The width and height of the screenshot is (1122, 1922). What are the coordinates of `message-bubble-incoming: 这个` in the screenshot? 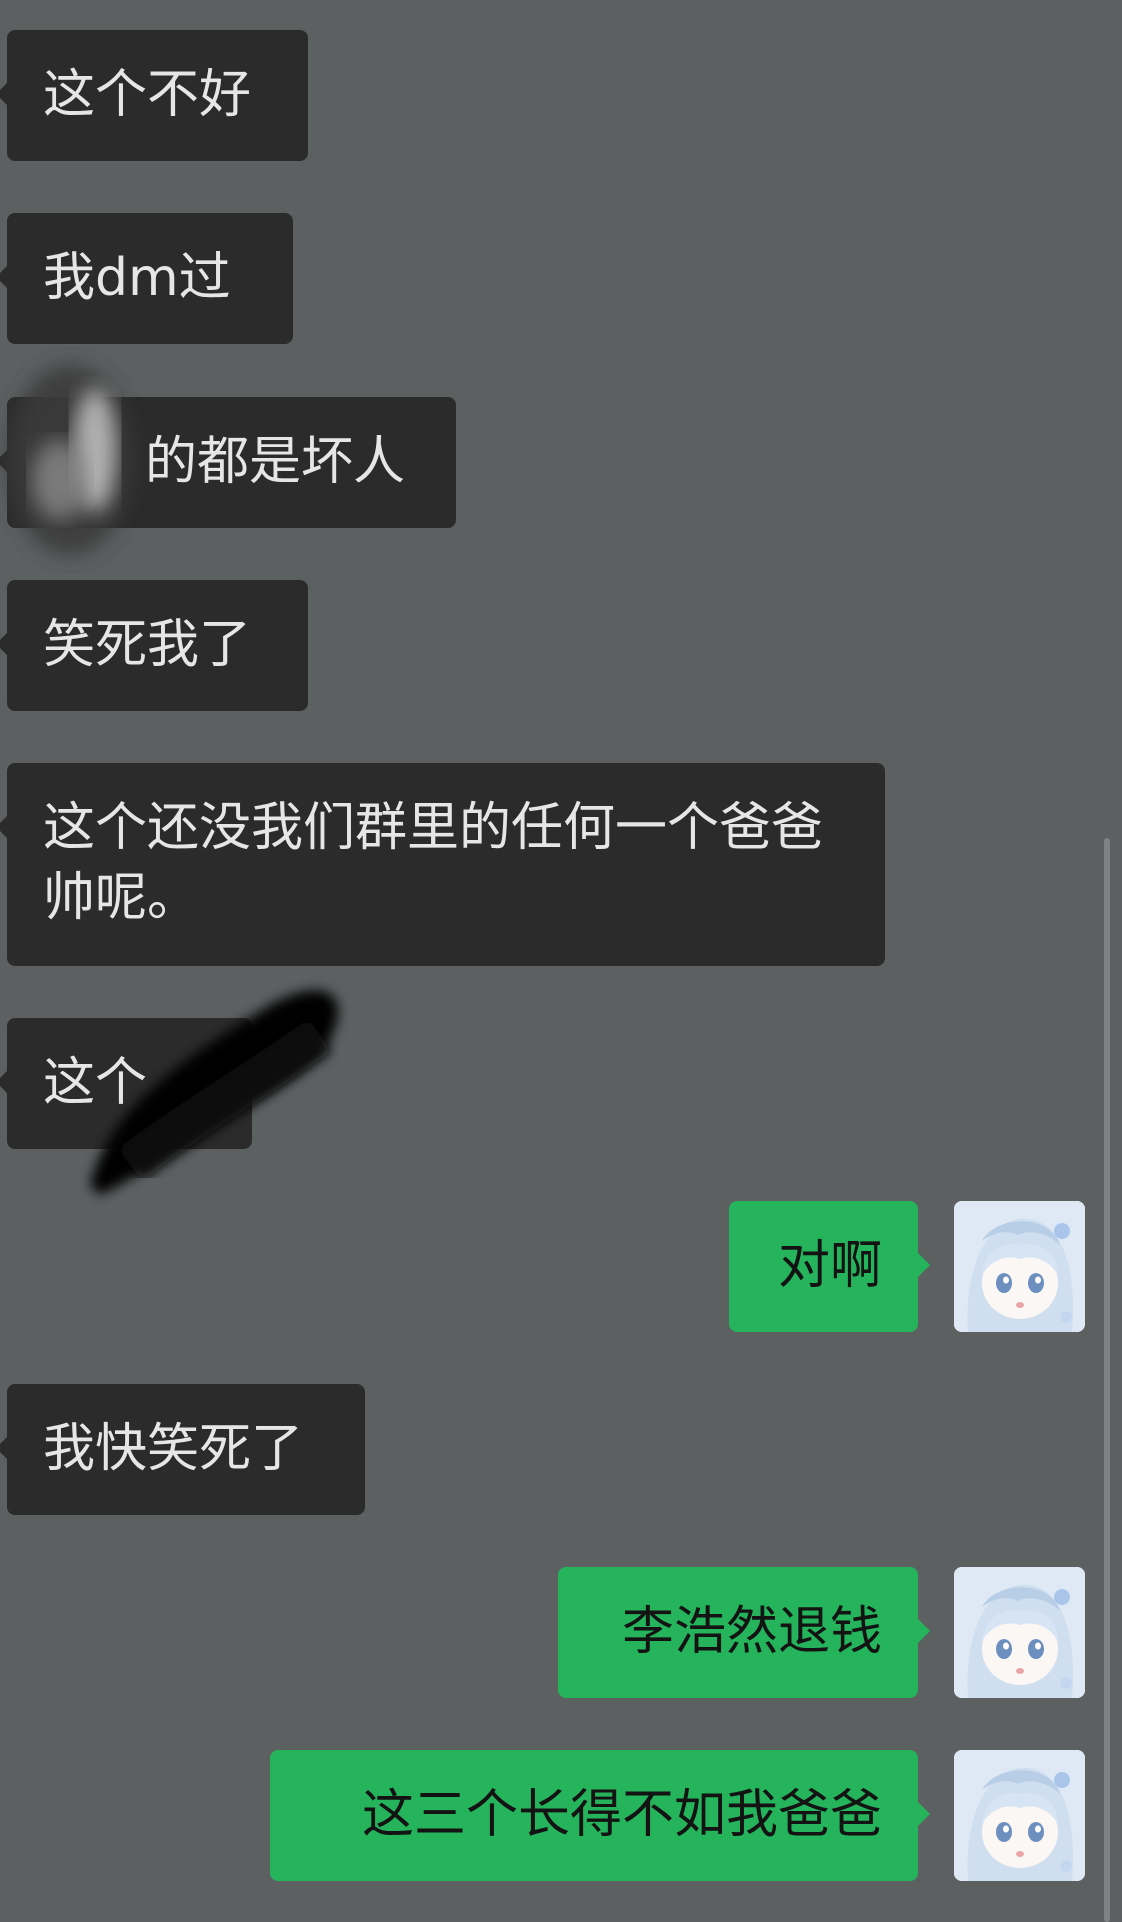 It's located at (126, 1083).